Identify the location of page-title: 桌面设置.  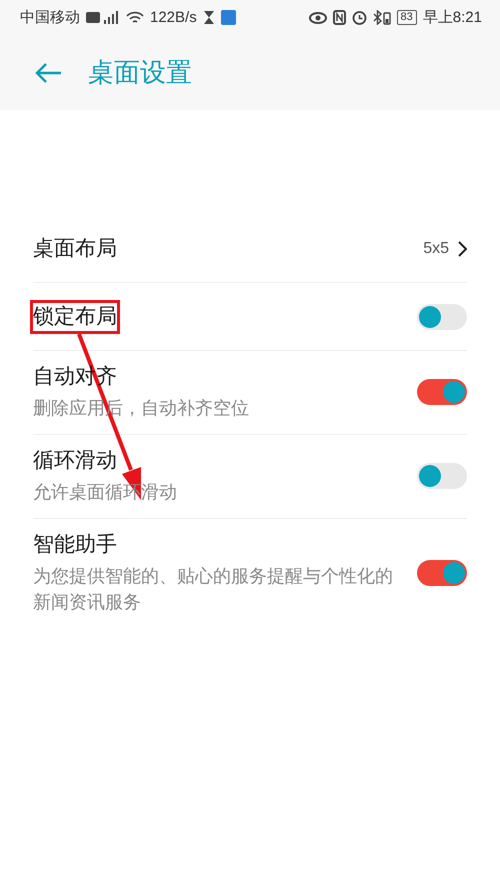
(140, 72).